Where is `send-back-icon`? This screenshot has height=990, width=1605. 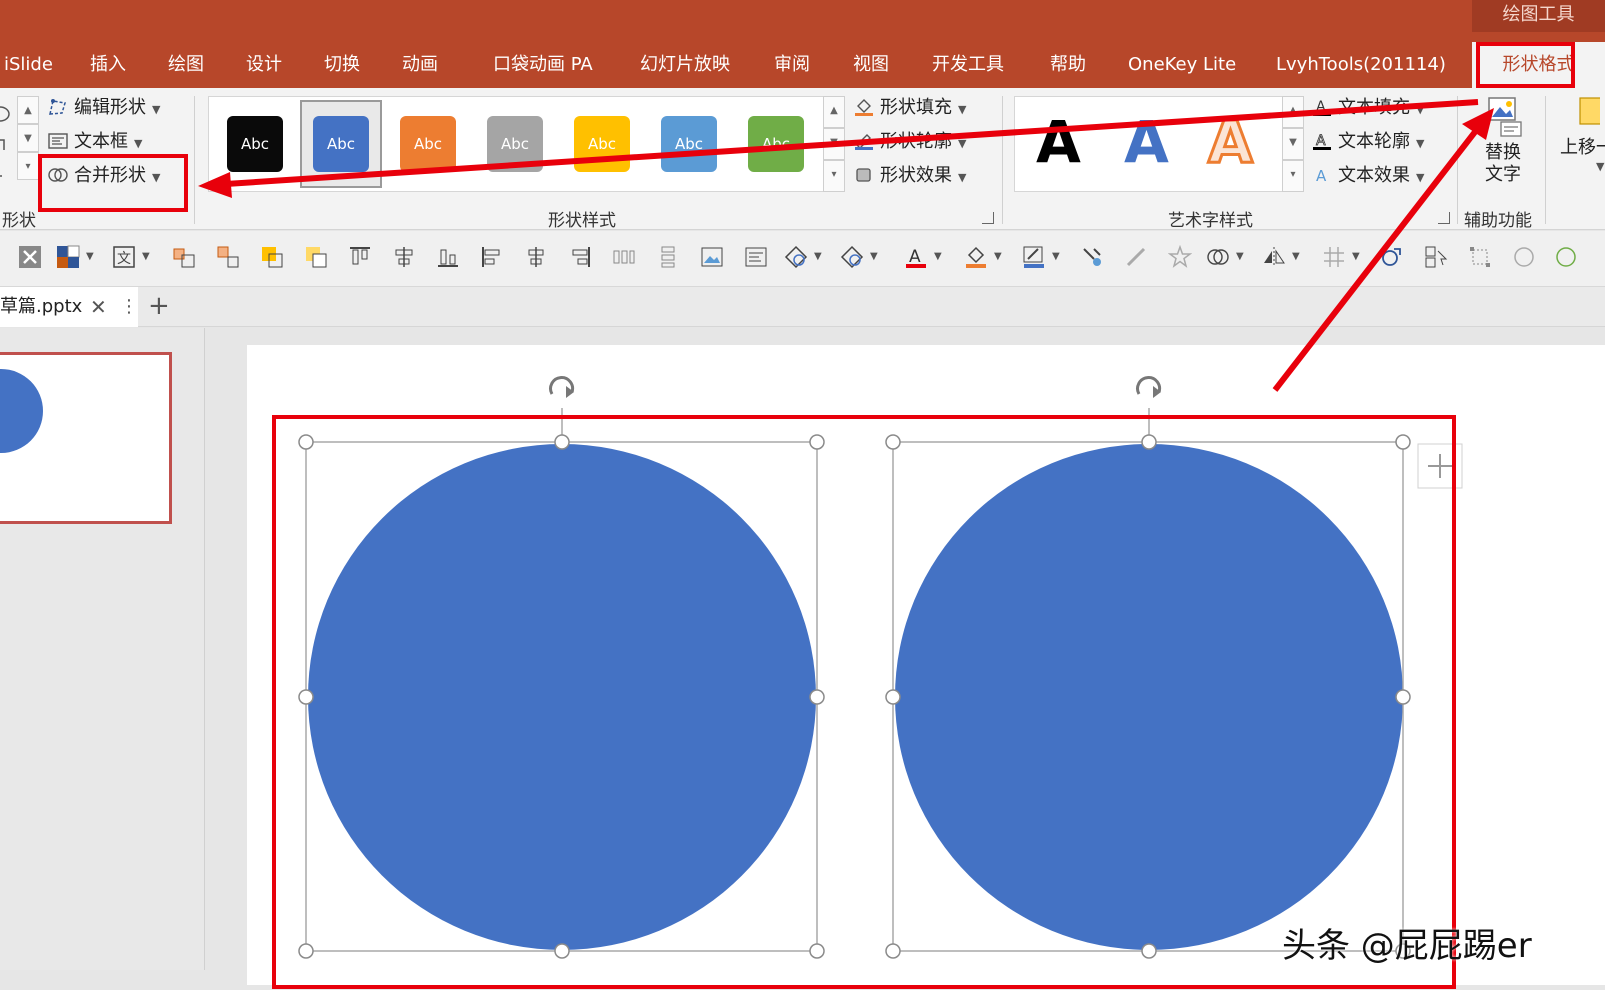 send-back-icon is located at coordinates (316, 257).